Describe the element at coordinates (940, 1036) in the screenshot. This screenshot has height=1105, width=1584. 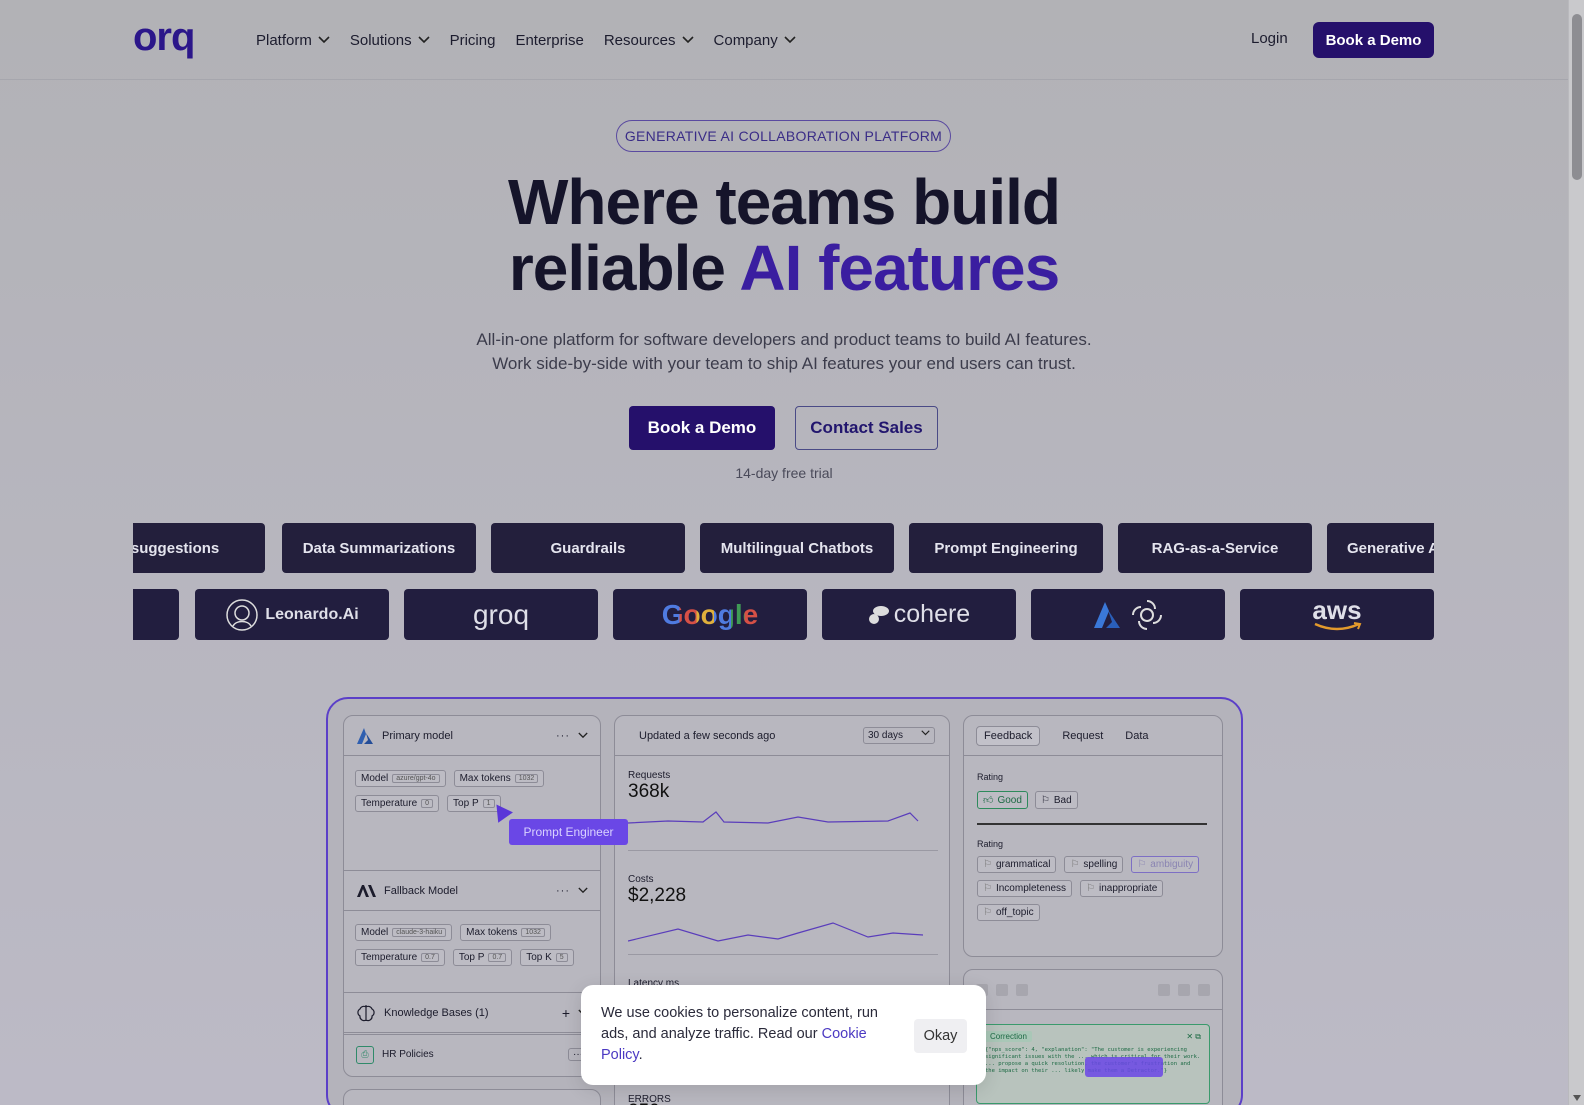
I see `cookie-okay-button: Okay` at that location.